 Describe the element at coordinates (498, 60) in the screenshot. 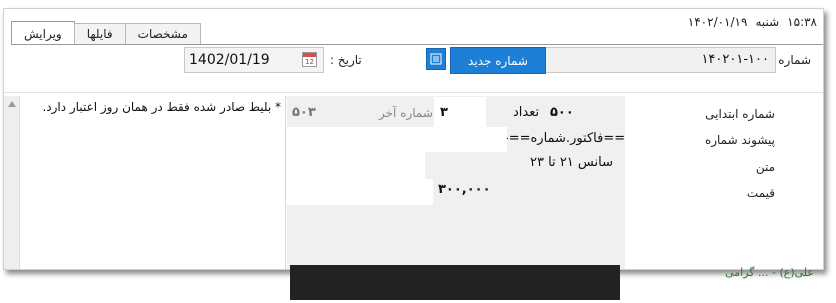

I see `new-number-button: شماره جدید` at that location.